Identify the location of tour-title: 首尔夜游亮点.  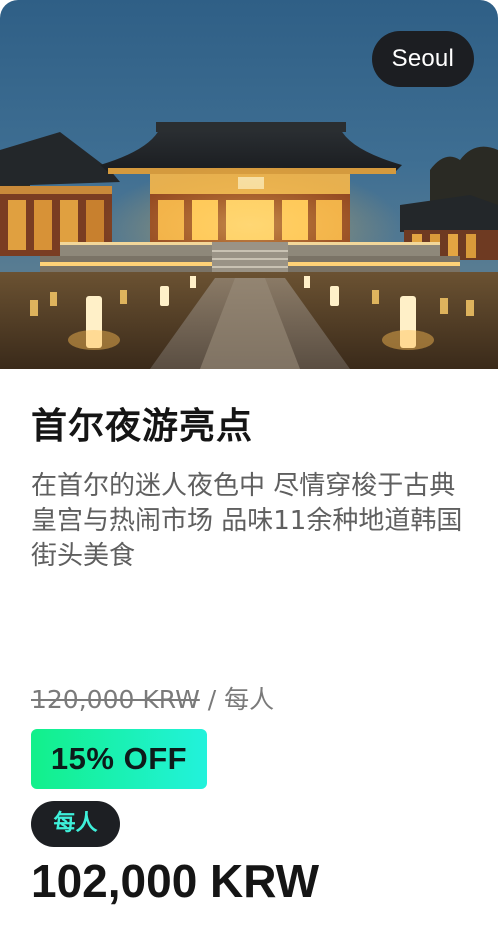
(142, 427).